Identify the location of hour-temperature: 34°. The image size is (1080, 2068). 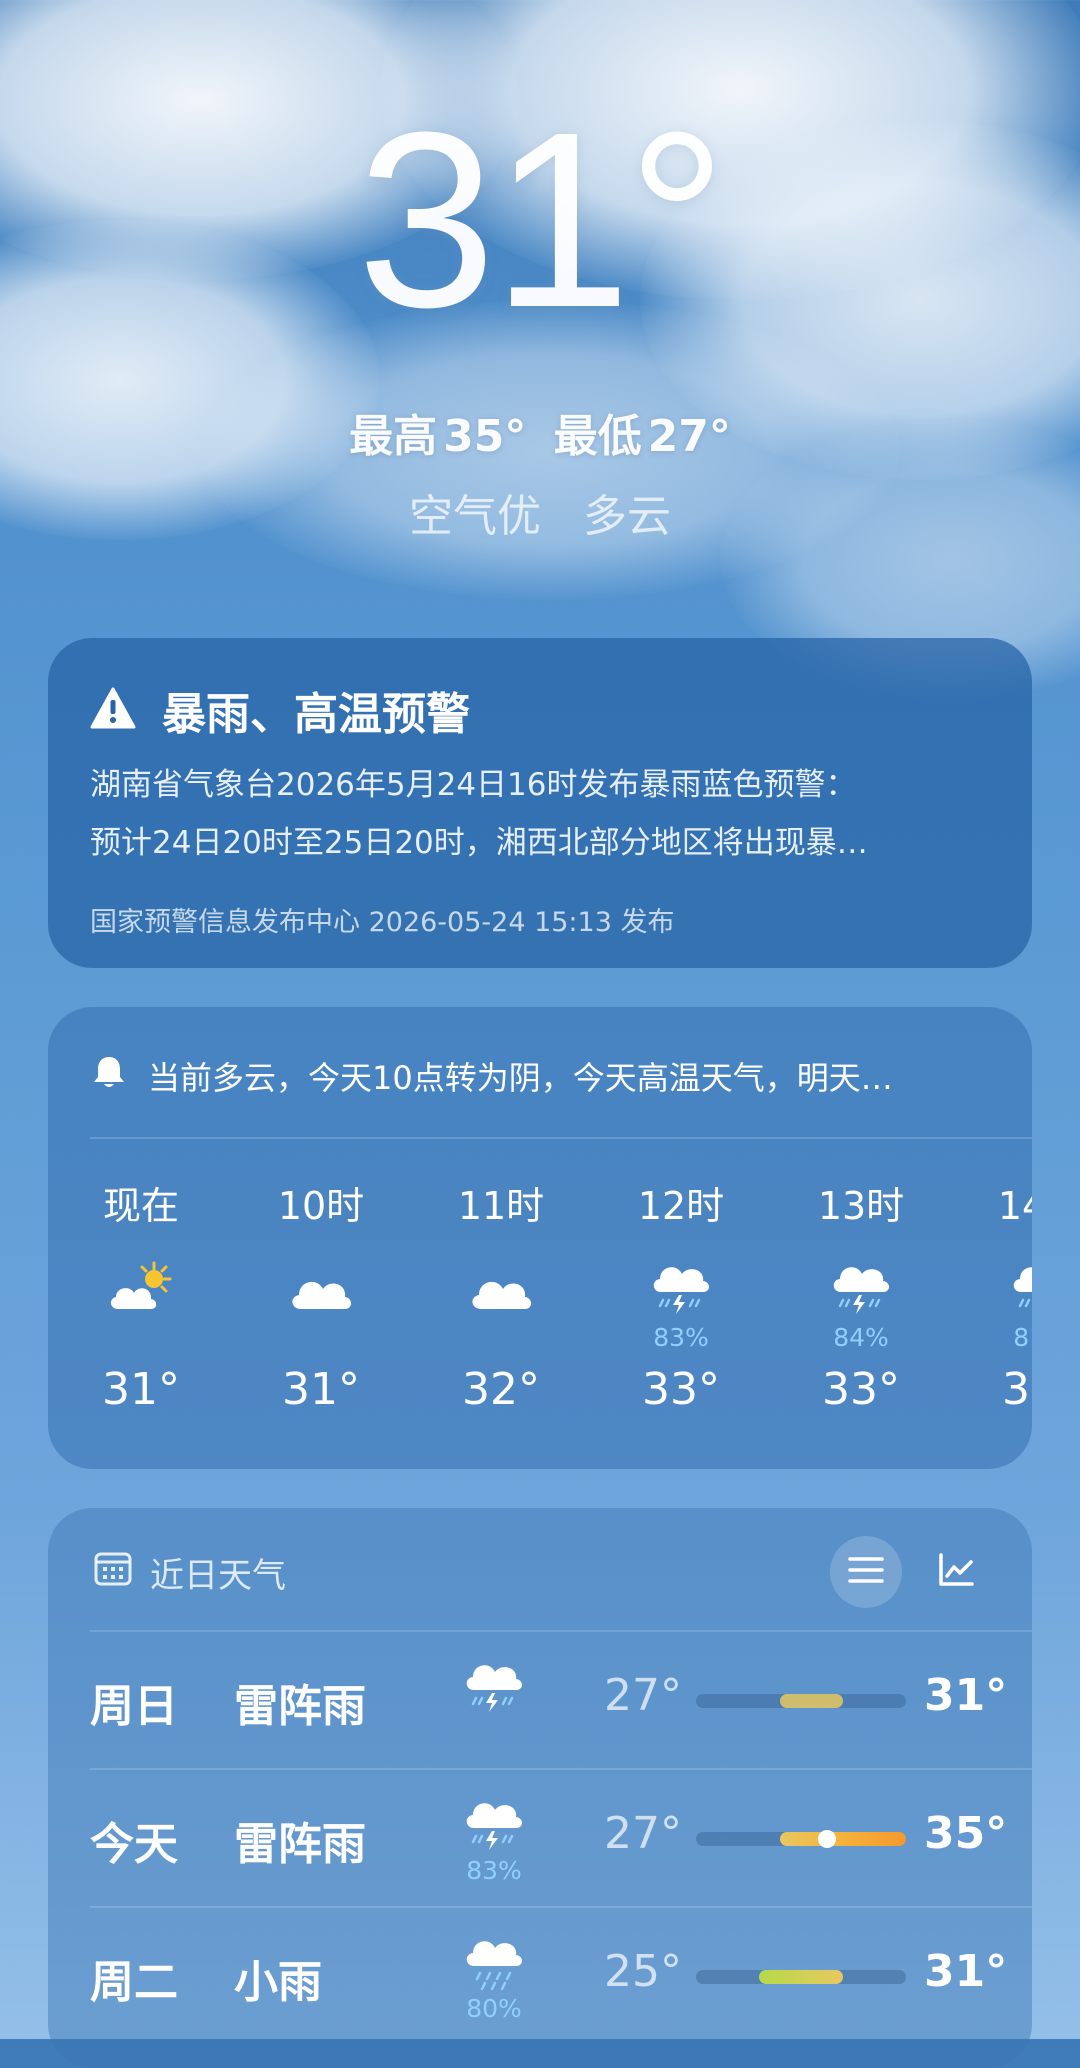
(1017, 1389).